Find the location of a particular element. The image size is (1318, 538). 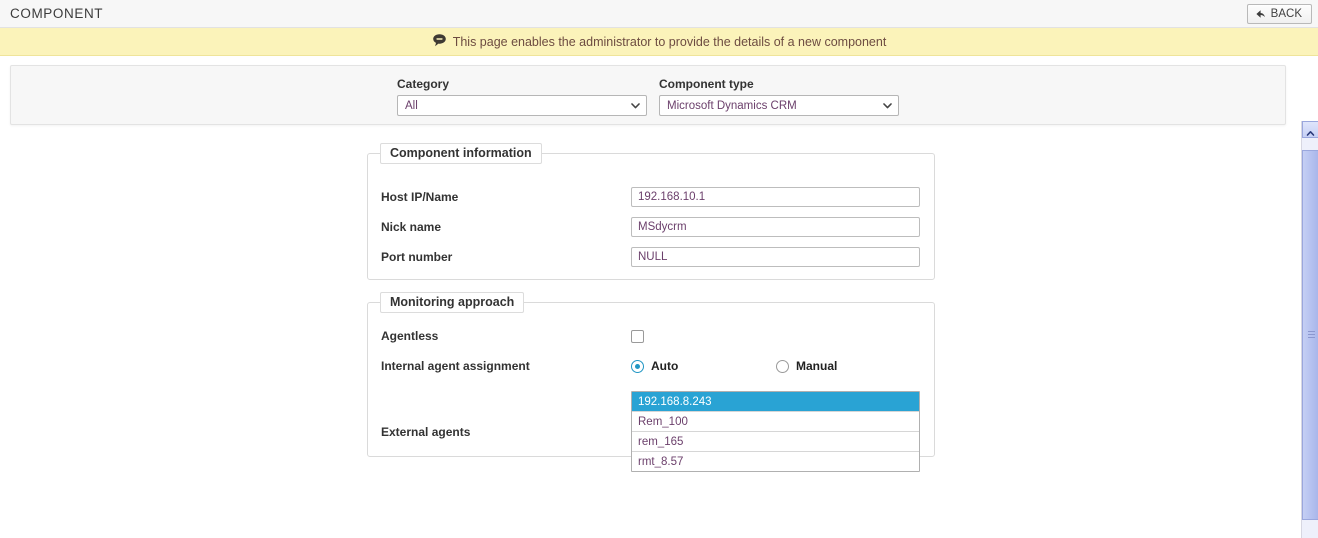

page-titlebar: COMPONENT BACK is located at coordinates (659, 14).